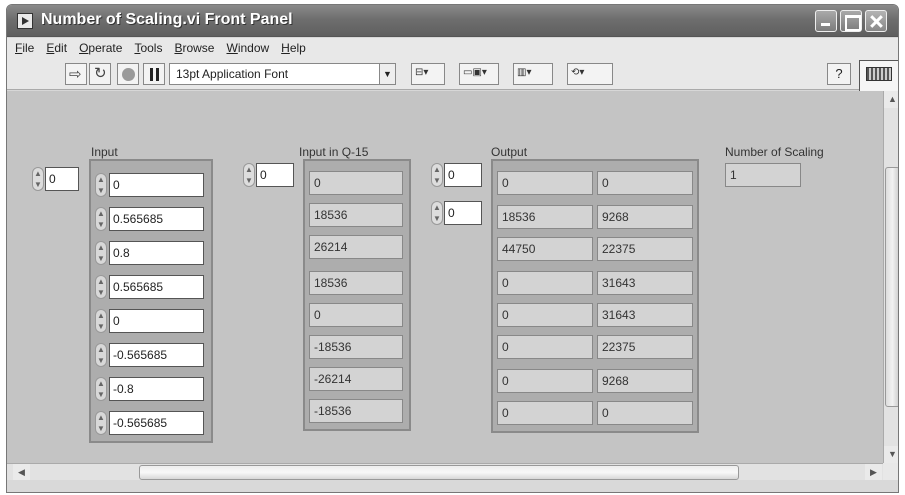 The width and height of the screenshot is (905, 495). I want to click on align-objects-icon: ⊟▾, so click(428, 74).